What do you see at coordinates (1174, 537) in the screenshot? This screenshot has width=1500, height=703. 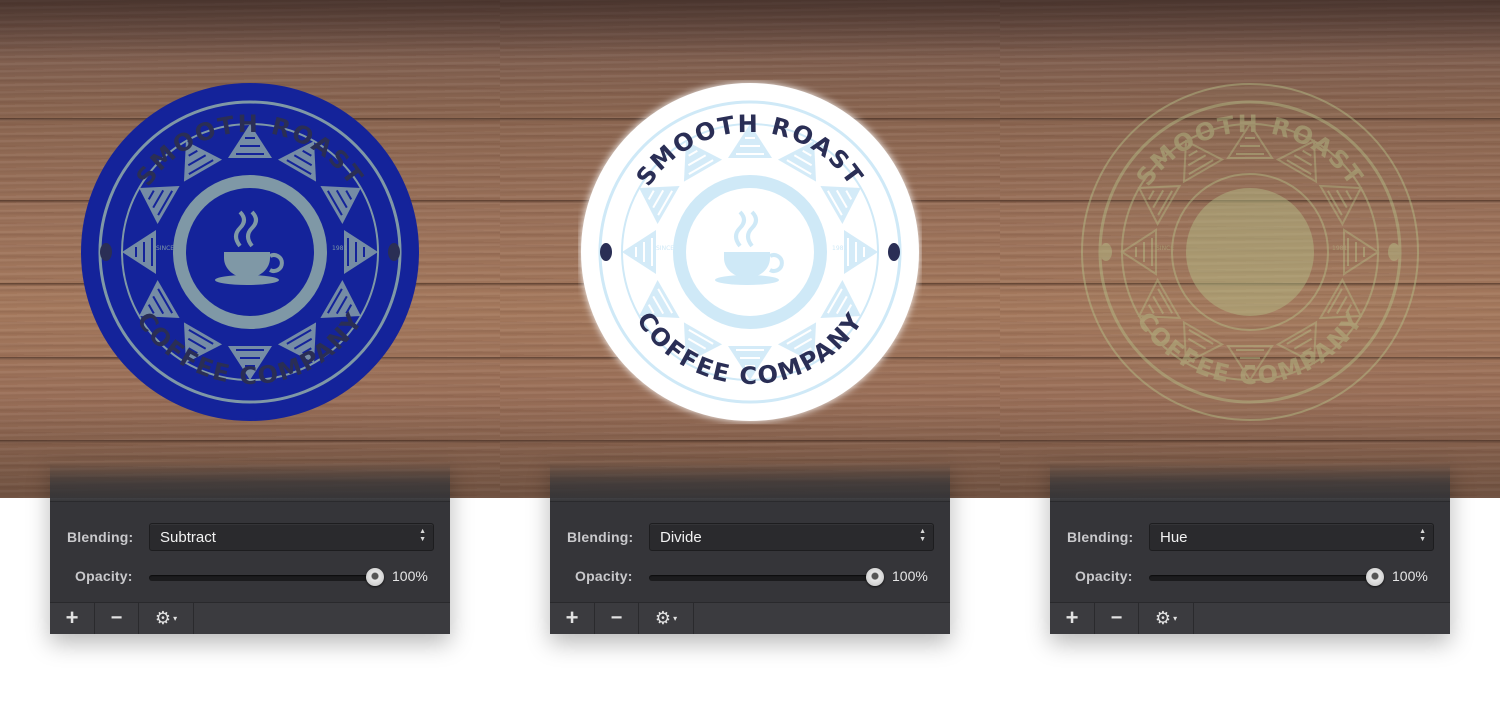 I see `blending-select-value: Hue` at bounding box center [1174, 537].